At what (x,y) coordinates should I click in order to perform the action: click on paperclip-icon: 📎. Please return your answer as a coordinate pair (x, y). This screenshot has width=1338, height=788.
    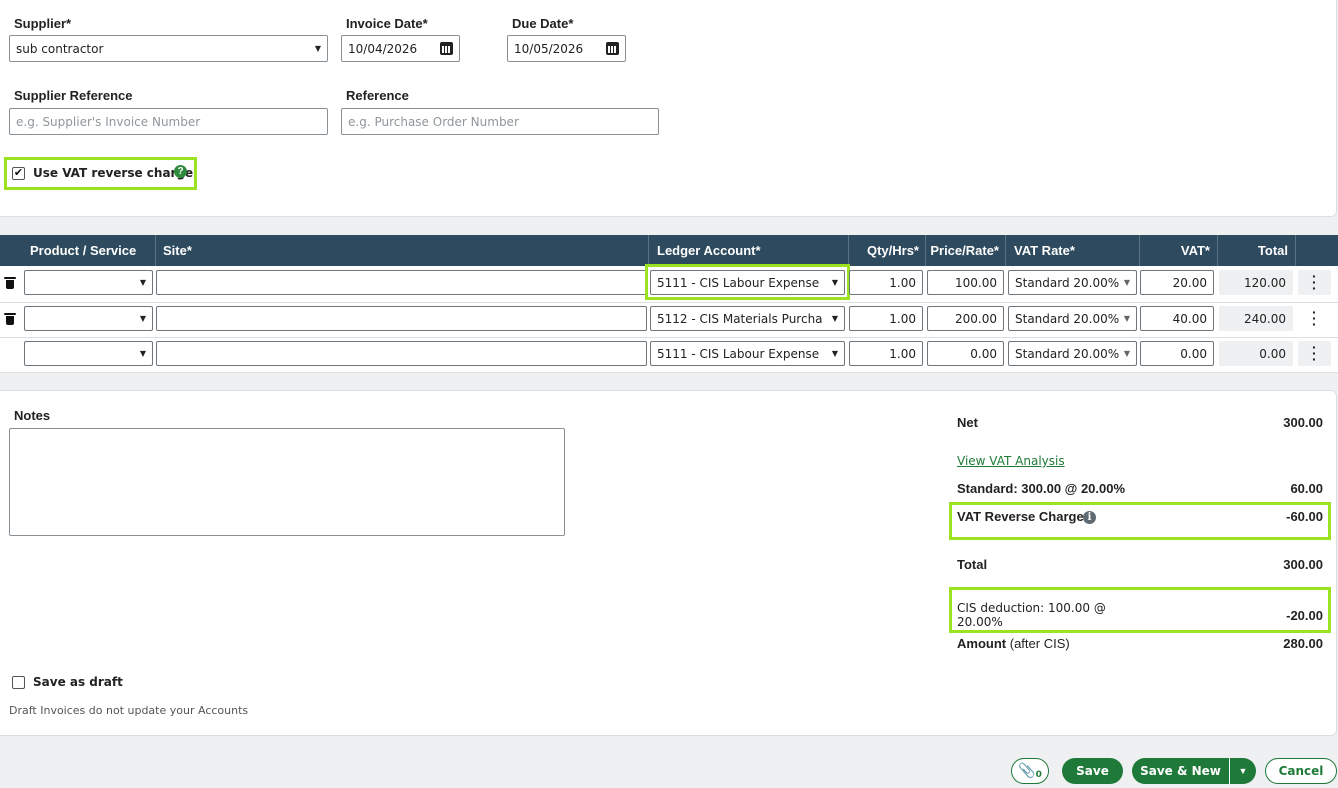
    Looking at the image, I should click on (1027, 771).